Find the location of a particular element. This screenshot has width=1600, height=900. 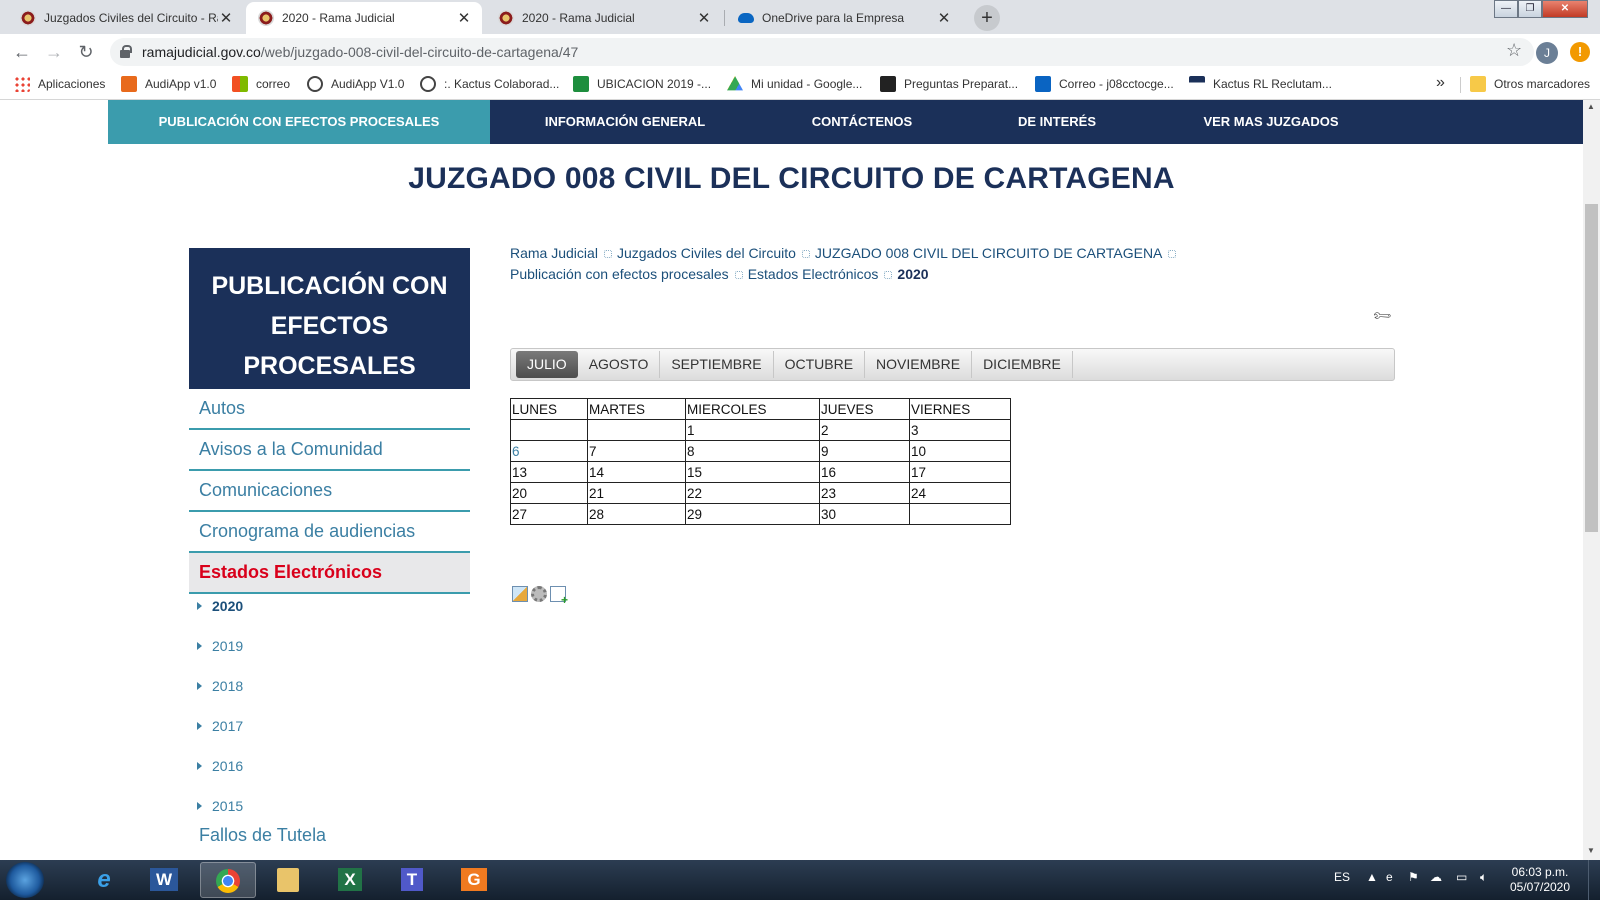

bookmark-label: Aplicaciones is located at coordinates (72, 84).